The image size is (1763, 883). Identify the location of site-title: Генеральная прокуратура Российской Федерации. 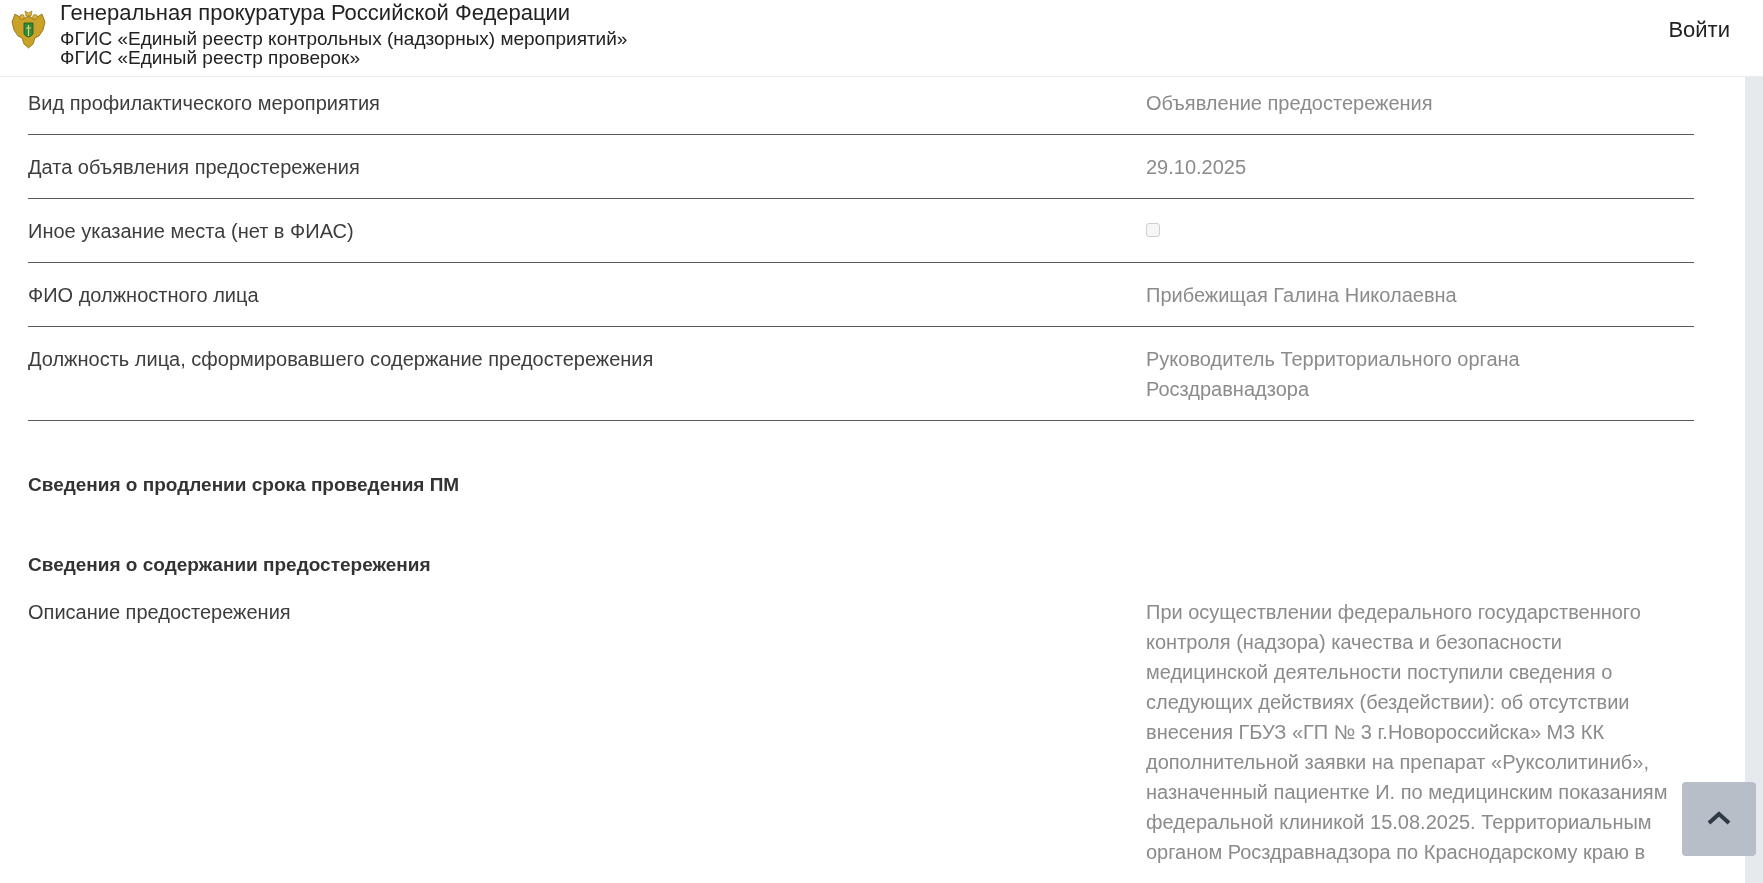
(316, 12).